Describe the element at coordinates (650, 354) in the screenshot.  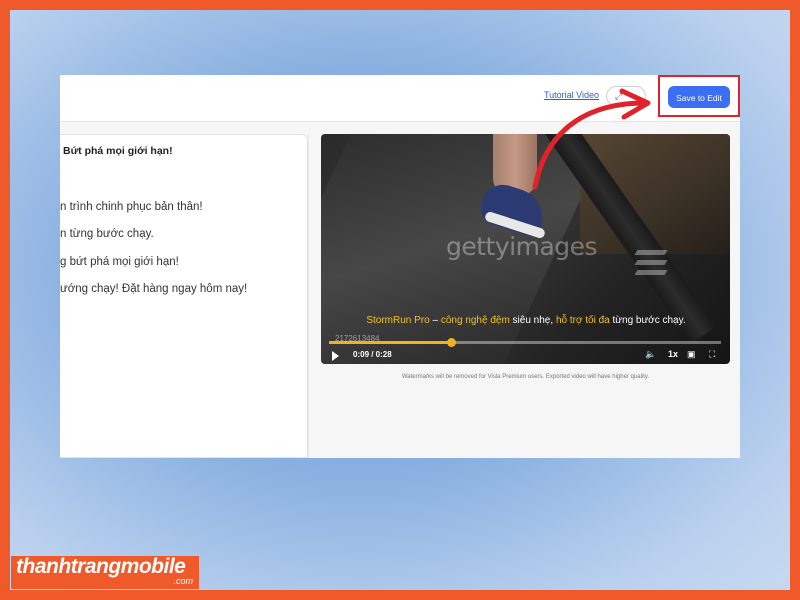
I see `volume-icon: 🔈` at that location.